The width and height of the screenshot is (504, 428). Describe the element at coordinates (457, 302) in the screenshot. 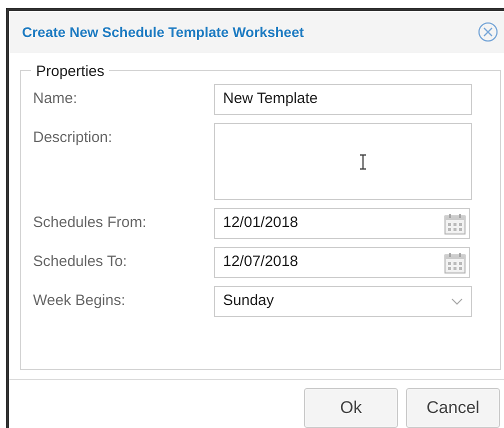

I see `chevron-down-icon` at that location.